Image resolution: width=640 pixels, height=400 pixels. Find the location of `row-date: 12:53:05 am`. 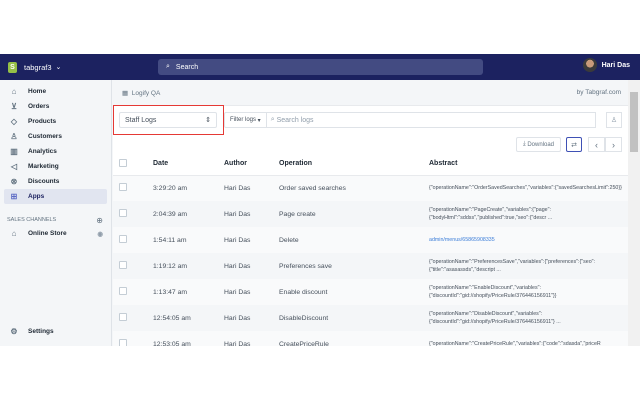

row-date: 12:53:05 am is located at coordinates (188, 338).